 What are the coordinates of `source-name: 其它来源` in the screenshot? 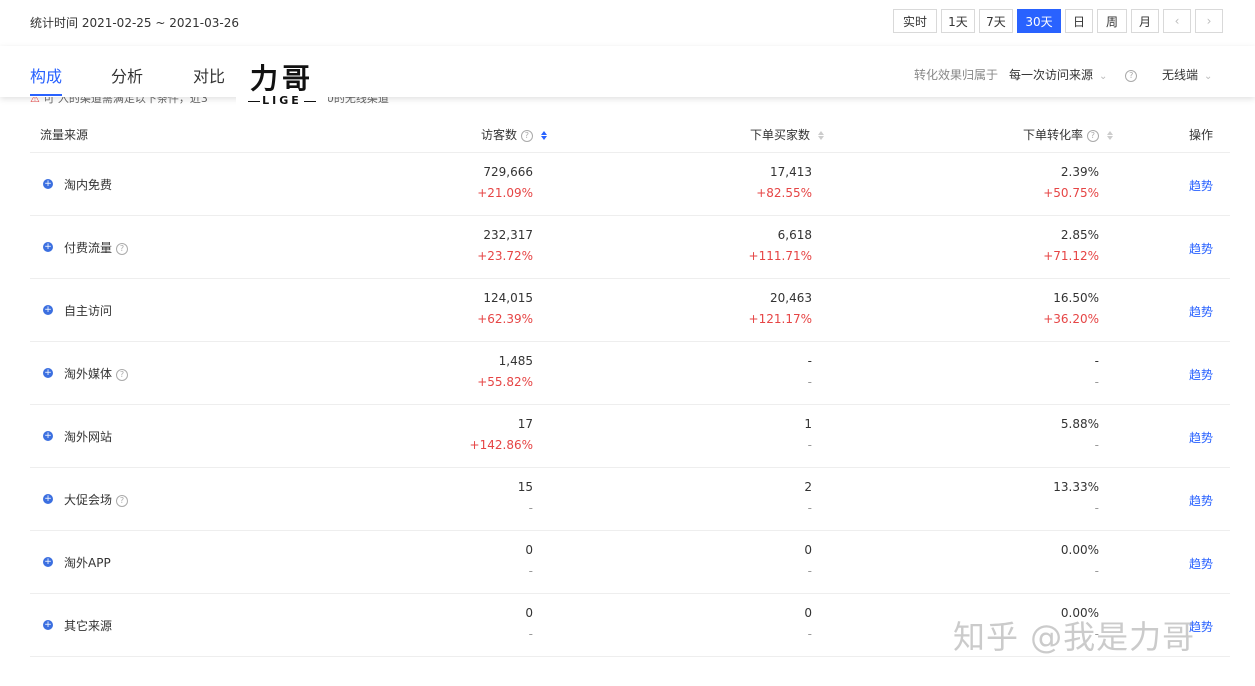 It's located at (88, 625).